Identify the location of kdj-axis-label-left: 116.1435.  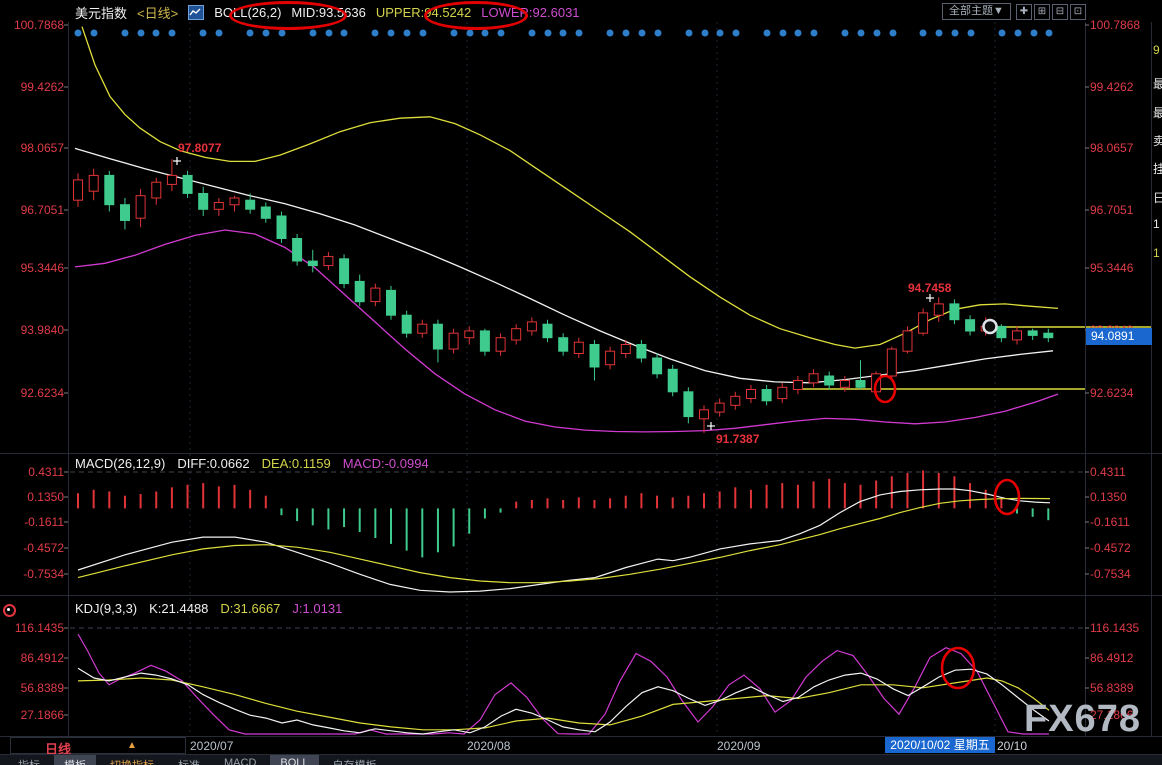
(39, 628).